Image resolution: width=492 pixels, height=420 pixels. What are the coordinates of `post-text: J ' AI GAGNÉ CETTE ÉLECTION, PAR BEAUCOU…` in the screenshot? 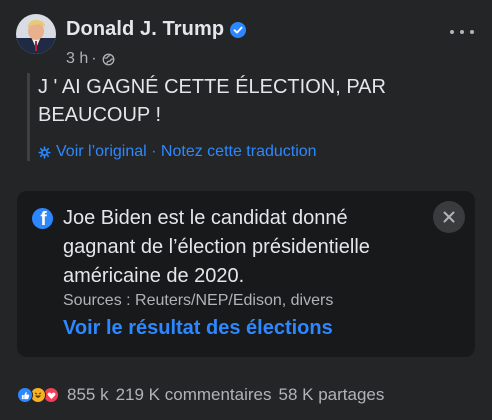 It's located at (212, 101).